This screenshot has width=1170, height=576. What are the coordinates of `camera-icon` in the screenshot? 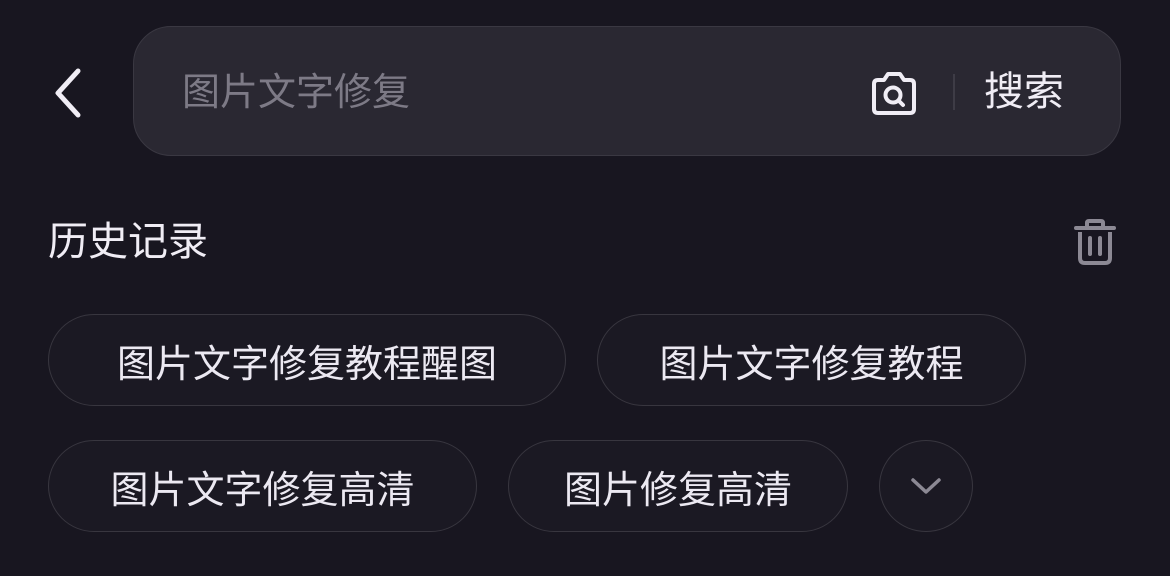 It's located at (894, 93).